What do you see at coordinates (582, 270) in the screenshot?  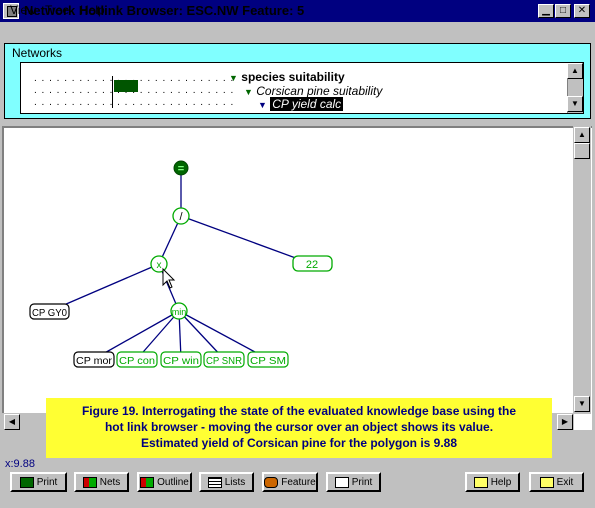 I see `canvas-vertical-scrollbar` at bounding box center [582, 270].